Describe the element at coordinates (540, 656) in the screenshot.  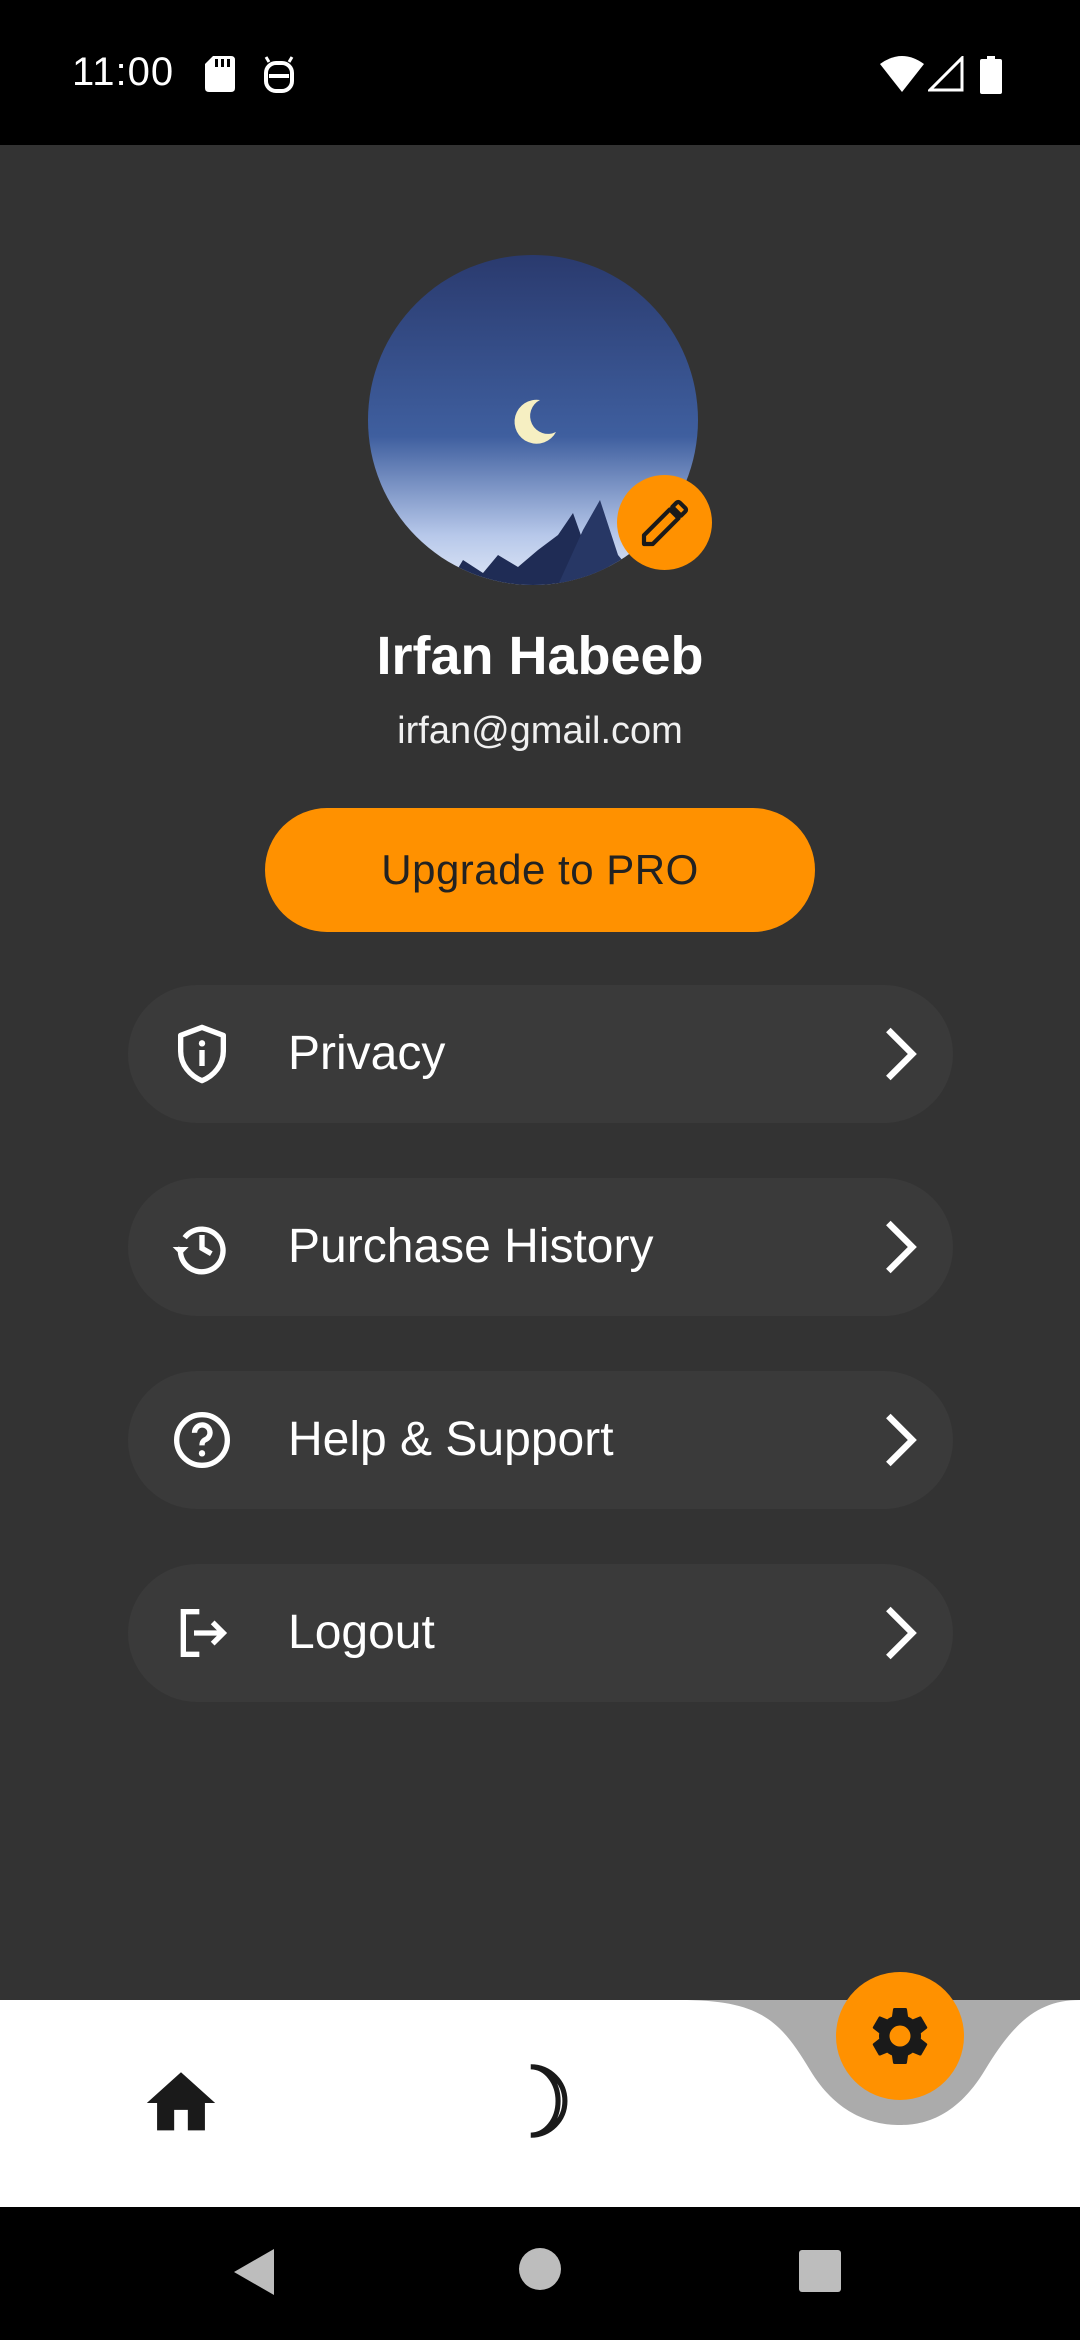
I see `profile-name: Irfan Habeeb` at that location.